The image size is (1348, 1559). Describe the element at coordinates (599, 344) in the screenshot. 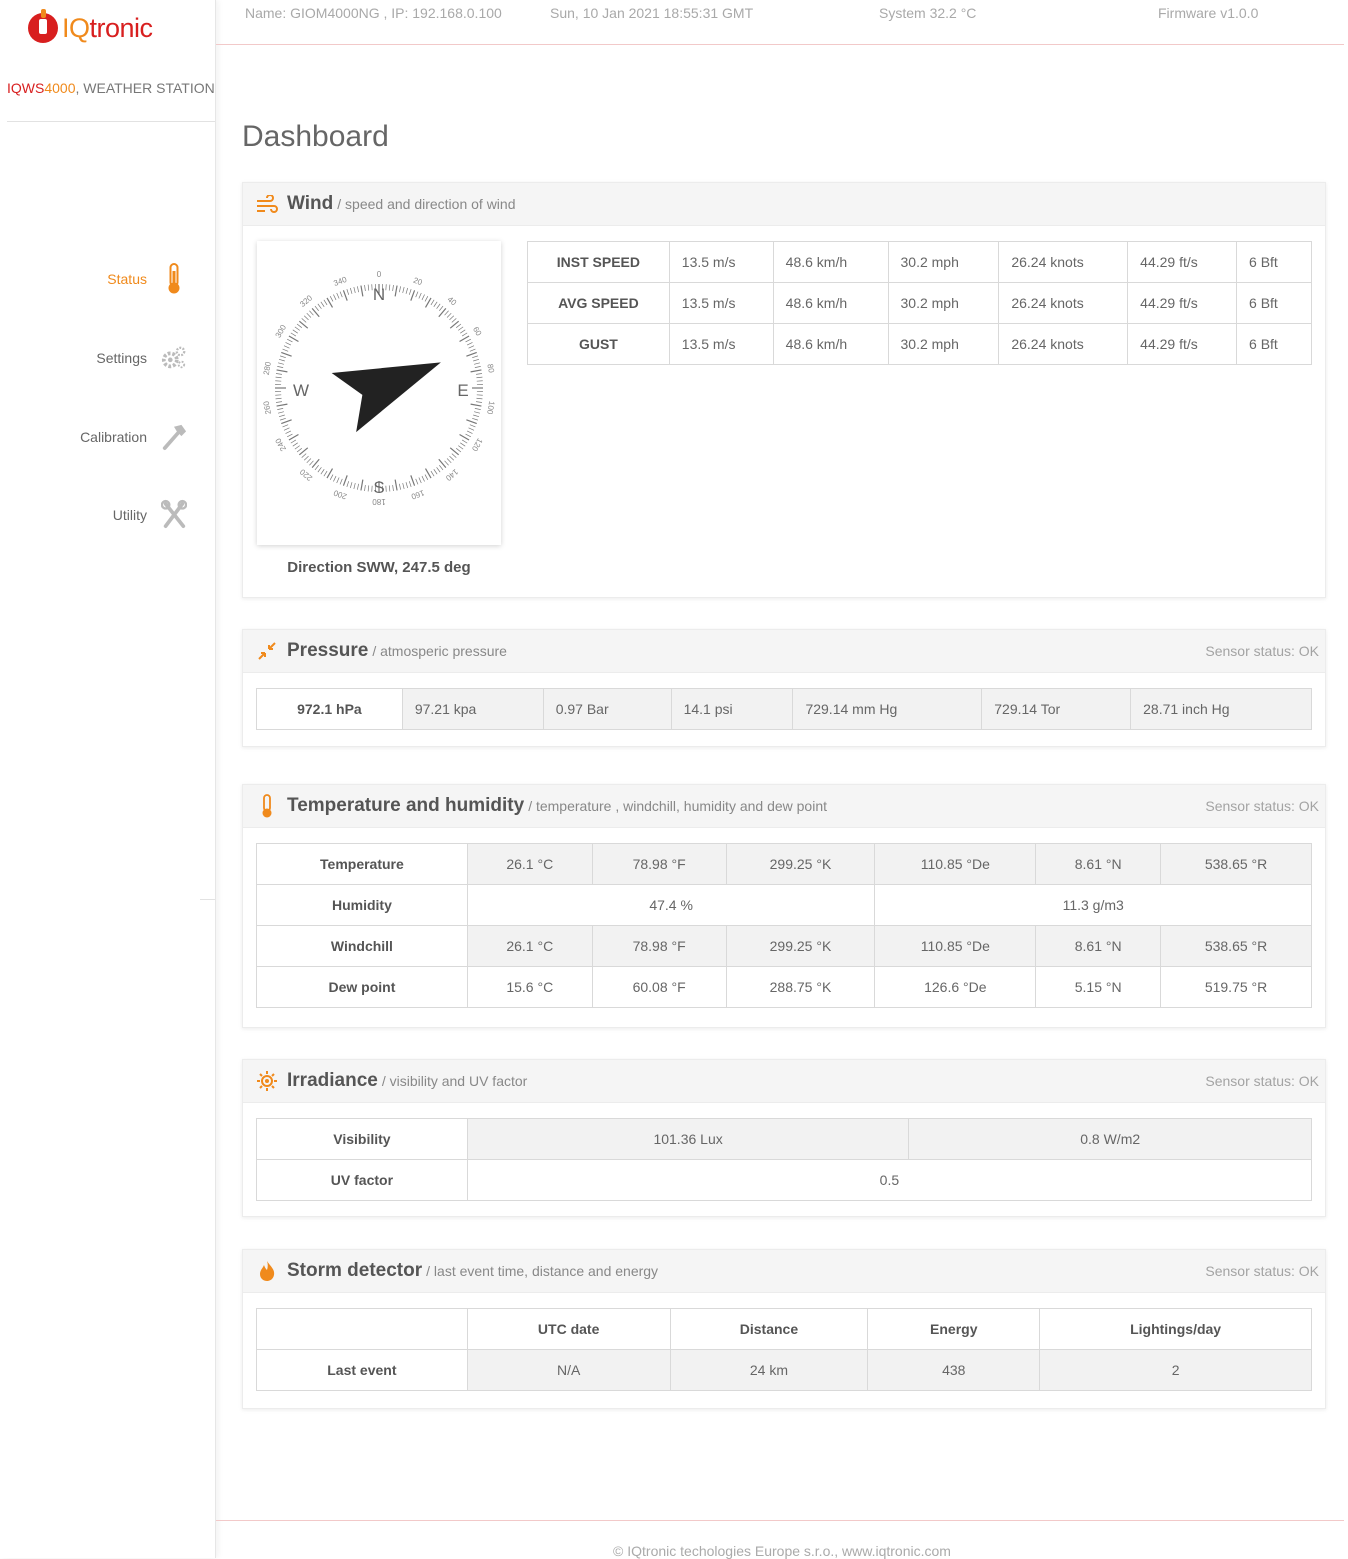

I see `row-label: GUST` at that location.